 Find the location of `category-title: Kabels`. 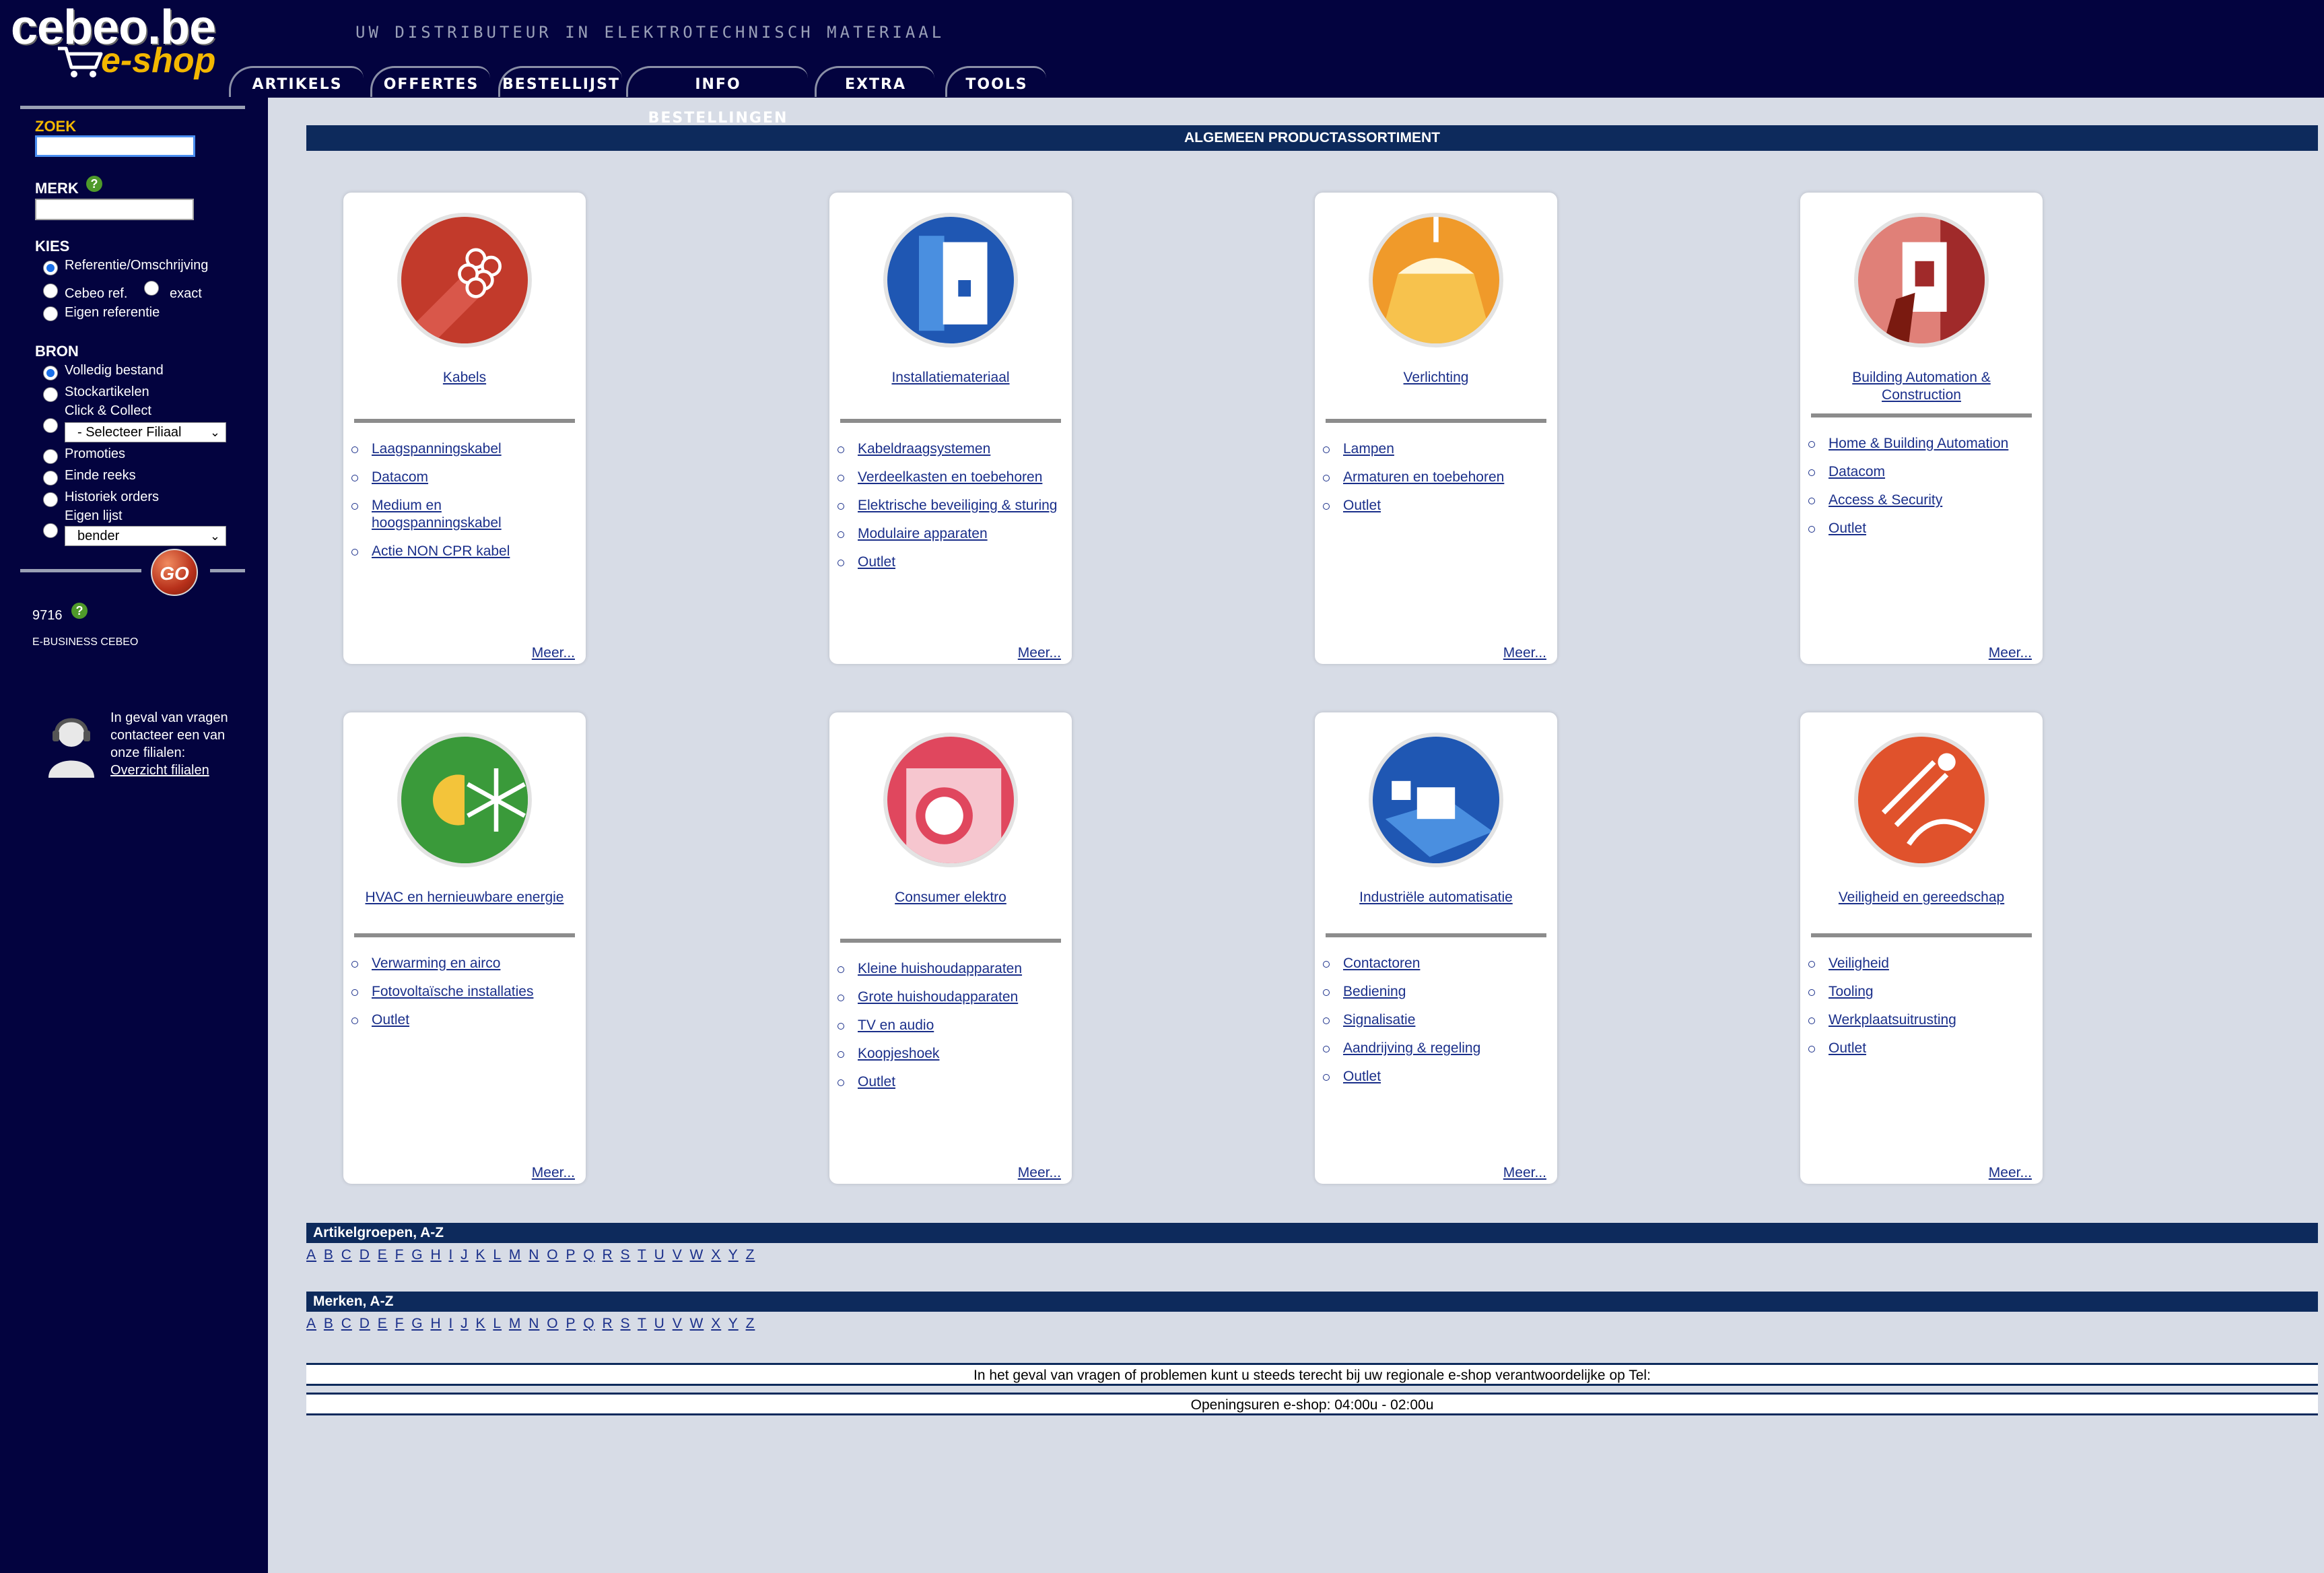

category-title: Kabels is located at coordinates (464, 378).